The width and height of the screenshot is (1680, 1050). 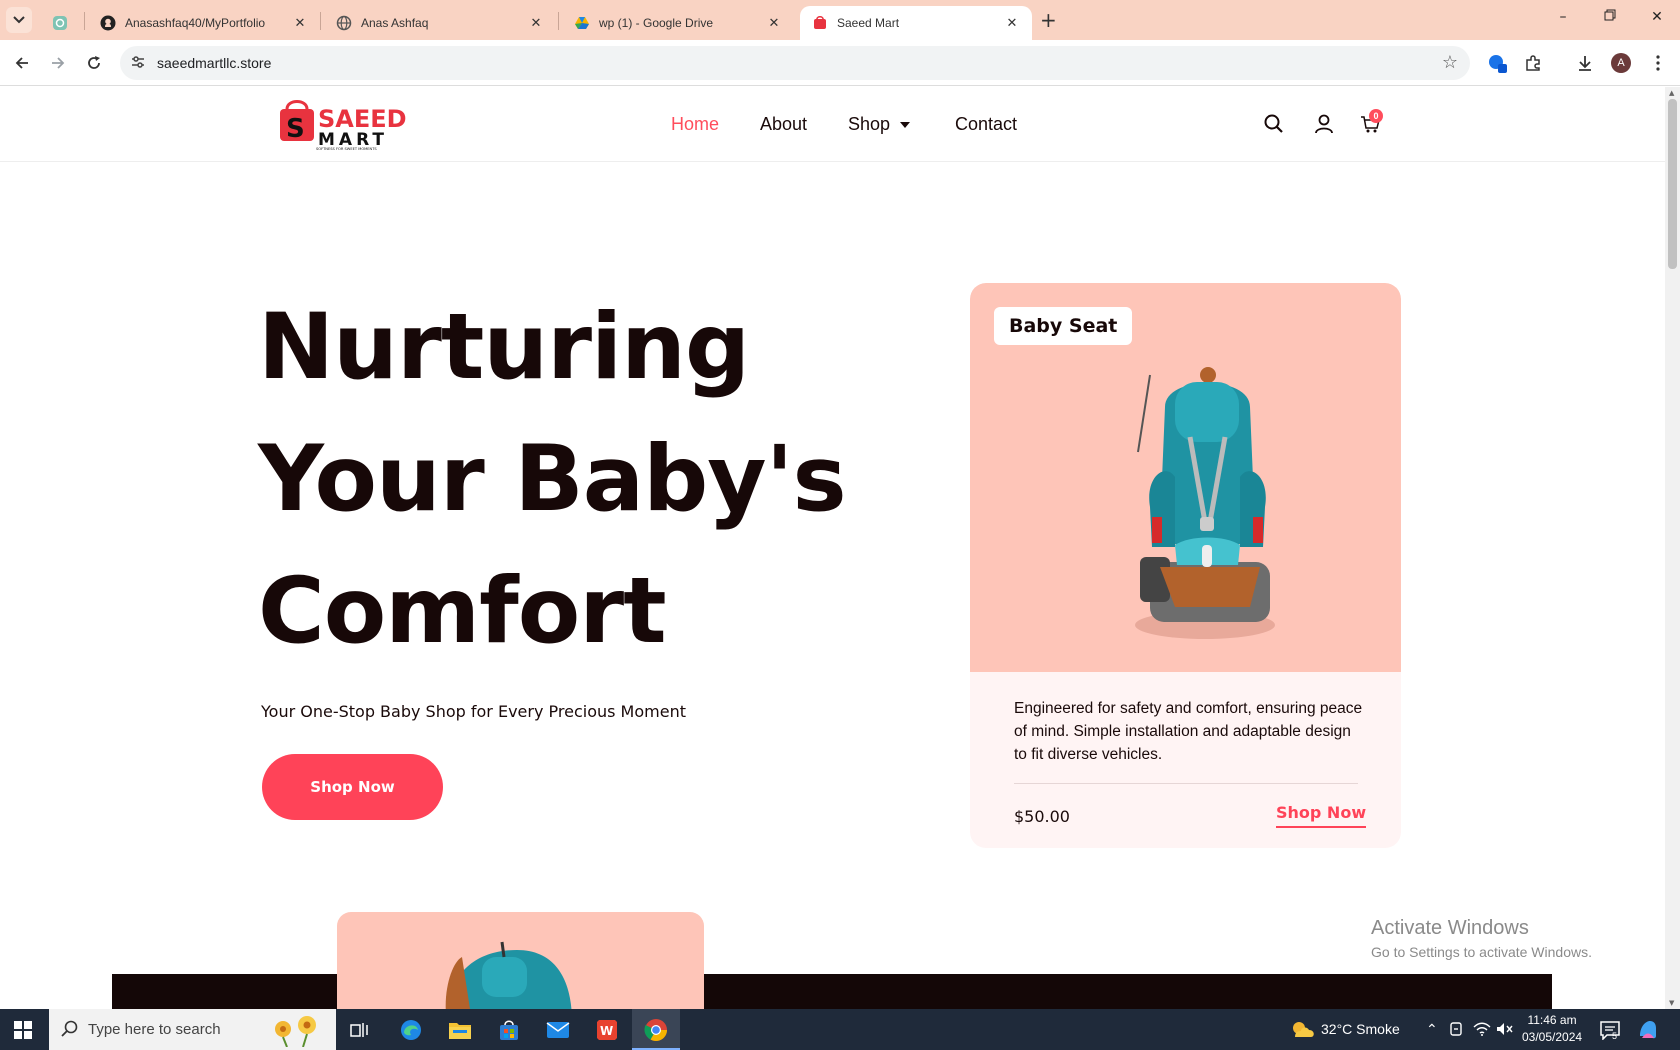 What do you see at coordinates (1063, 326) in the screenshot?
I see `product-tag: Baby Seat` at bounding box center [1063, 326].